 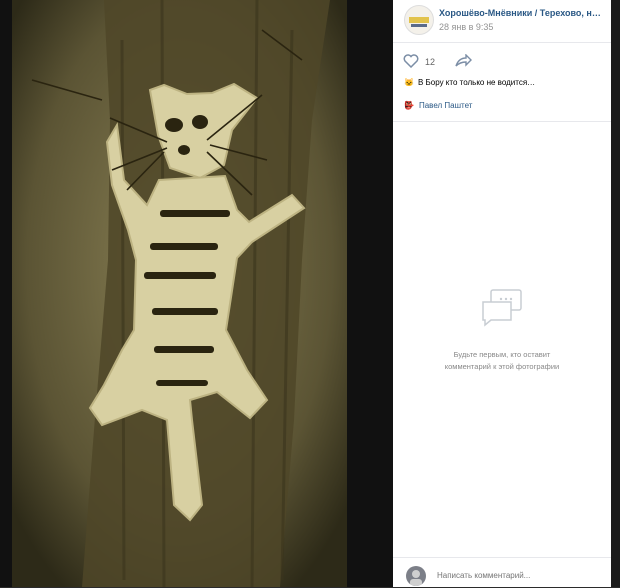 What do you see at coordinates (466, 27) in the screenshot?
I see `post-date: 28 янв в 9:35` at bounding box center [466, 27].